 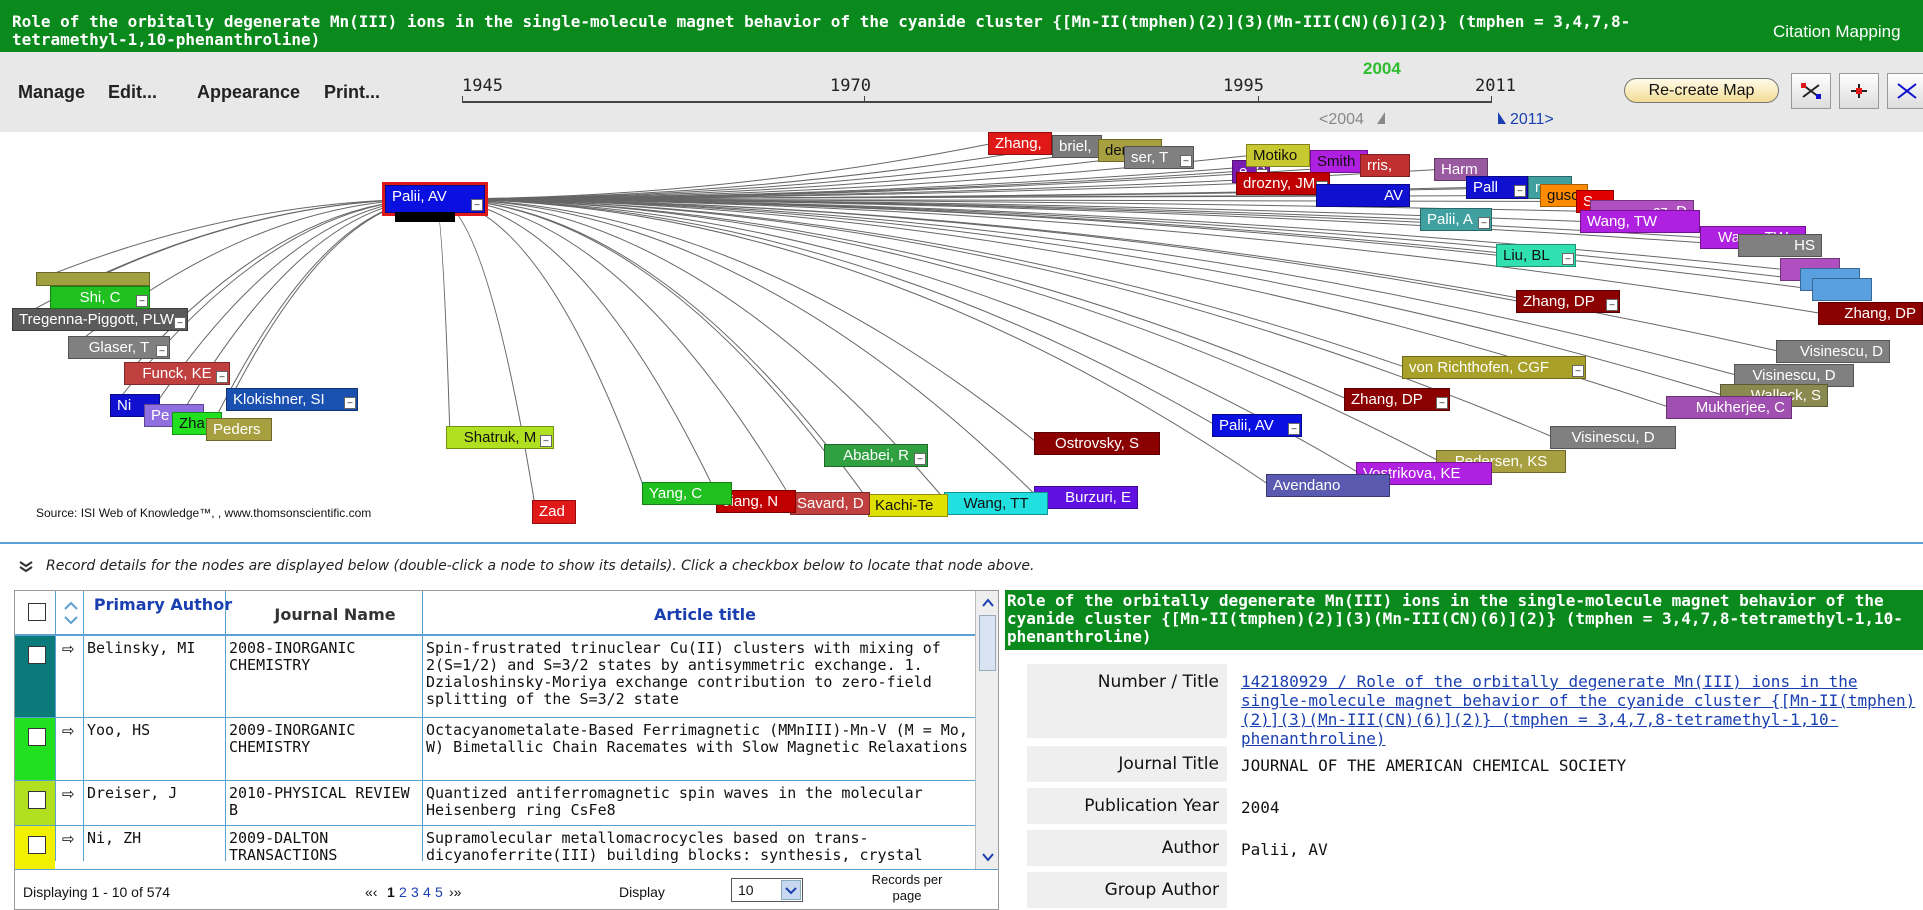 I want to click on map-node: Tregenna-Piggott, PLW, so click(x=100, y=319).